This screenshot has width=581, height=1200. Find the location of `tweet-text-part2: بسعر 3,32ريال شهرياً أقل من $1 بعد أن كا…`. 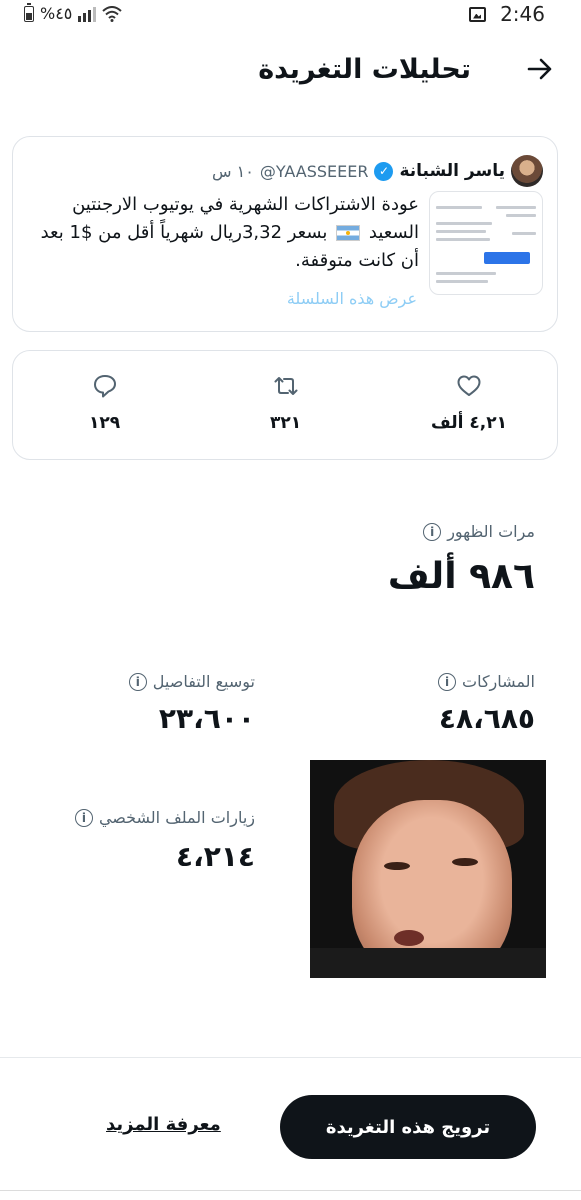

tweet-text-part2: بسعر 3,32ريال شهرياً أقل من $1 بعد أن كا… is located at coordinates (229, 246).